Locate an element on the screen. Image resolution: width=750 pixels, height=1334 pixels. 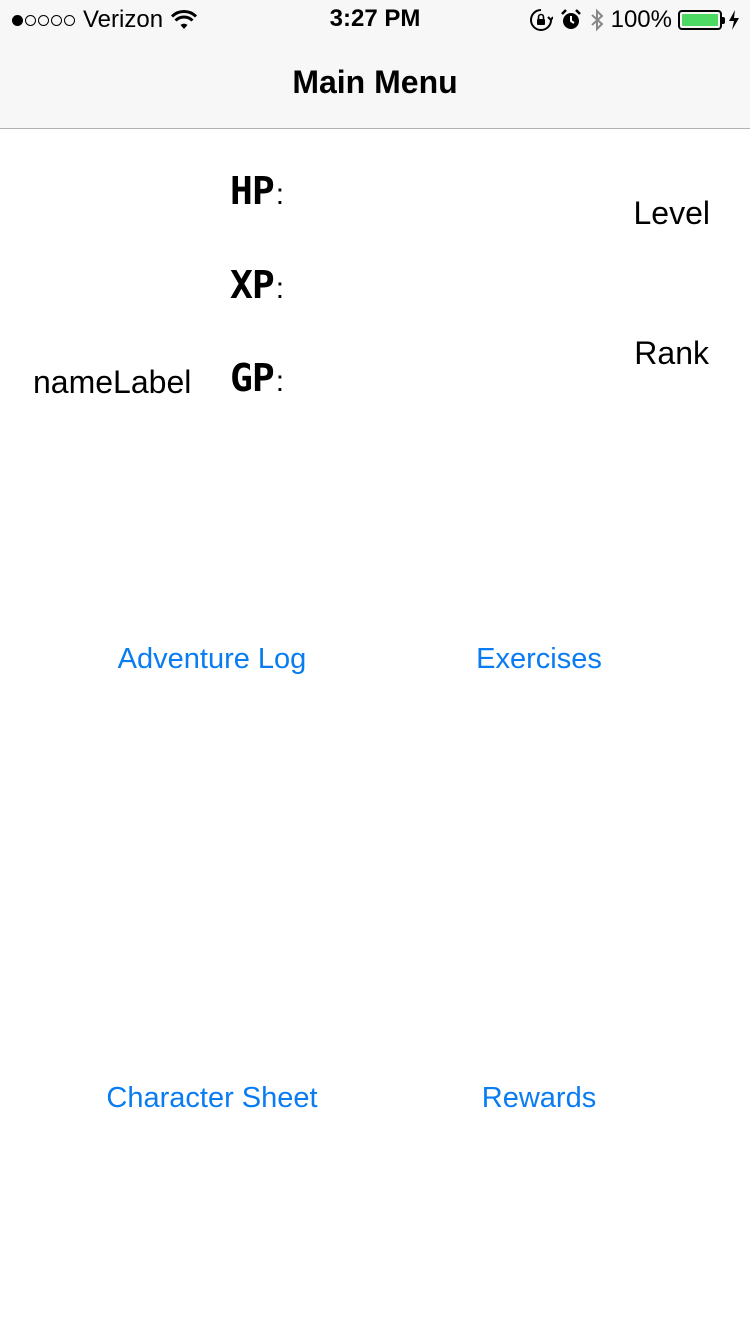
rank-label: Rank is located at coordinates (671, 353).